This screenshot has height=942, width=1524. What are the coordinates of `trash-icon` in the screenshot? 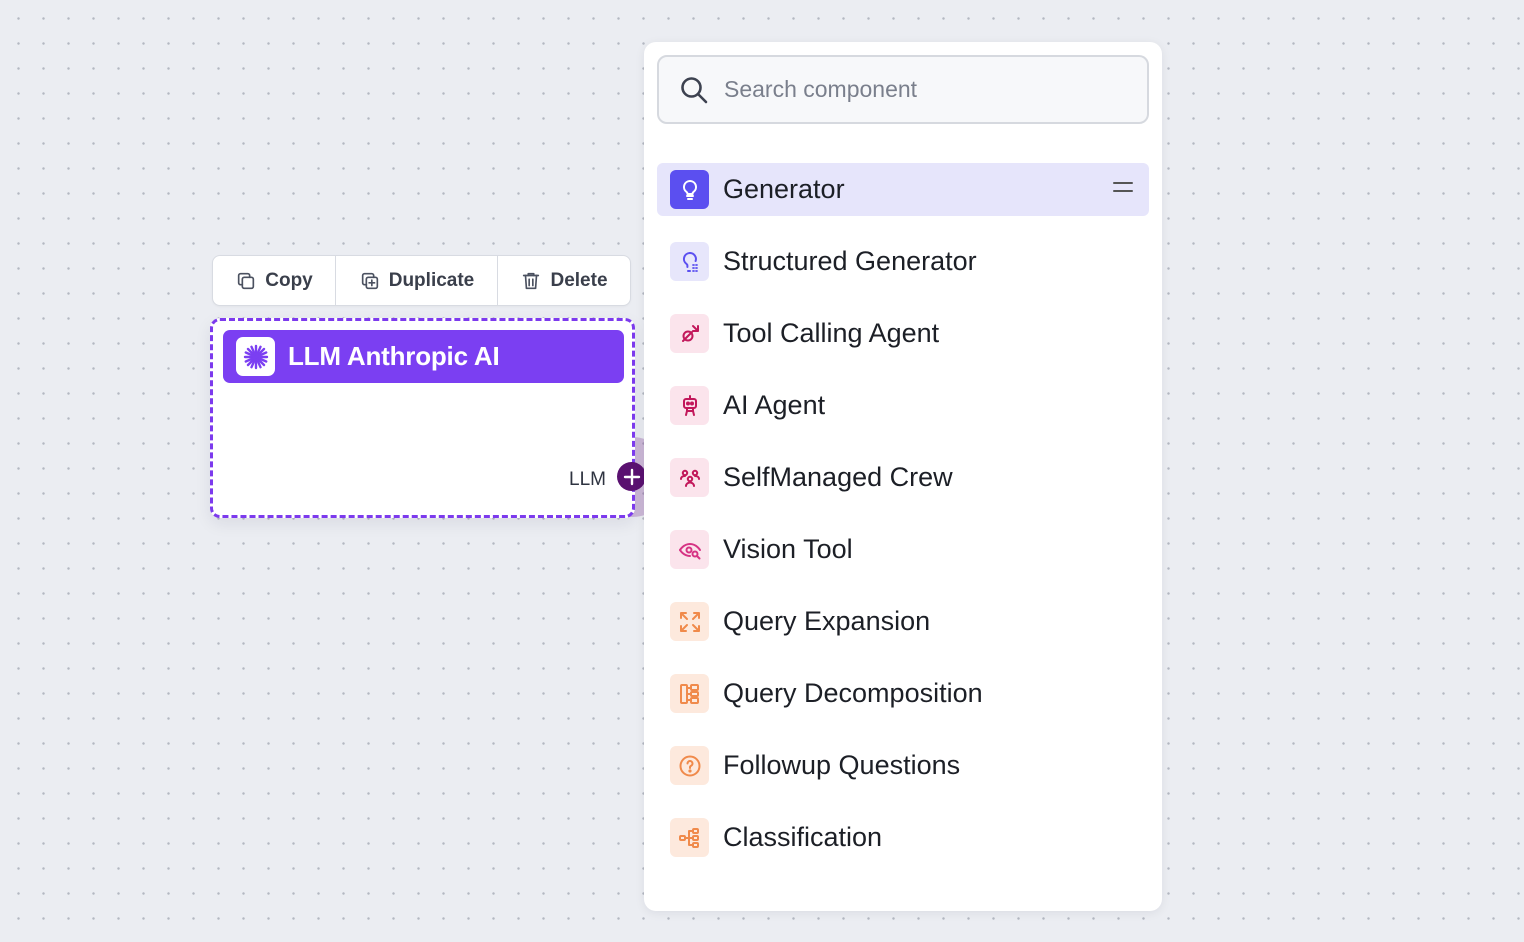 It's located at (531, 280).